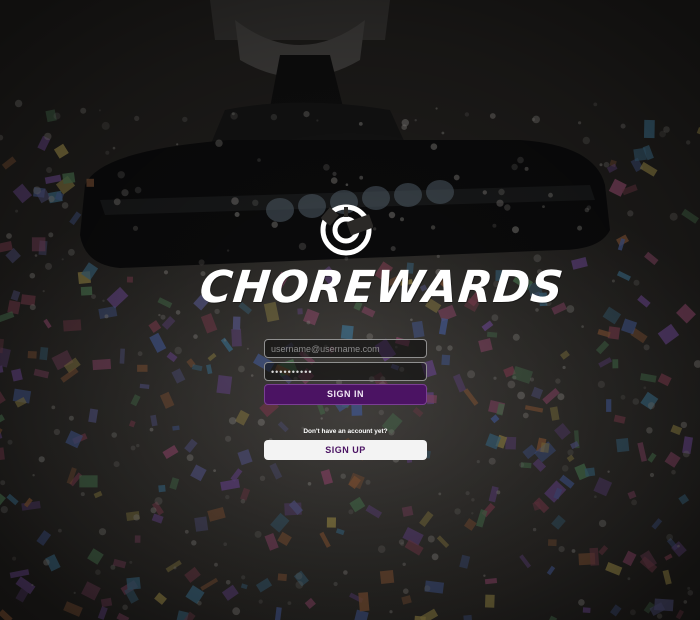  I want to click on chorewards-logo-icon, so click(346, 230).